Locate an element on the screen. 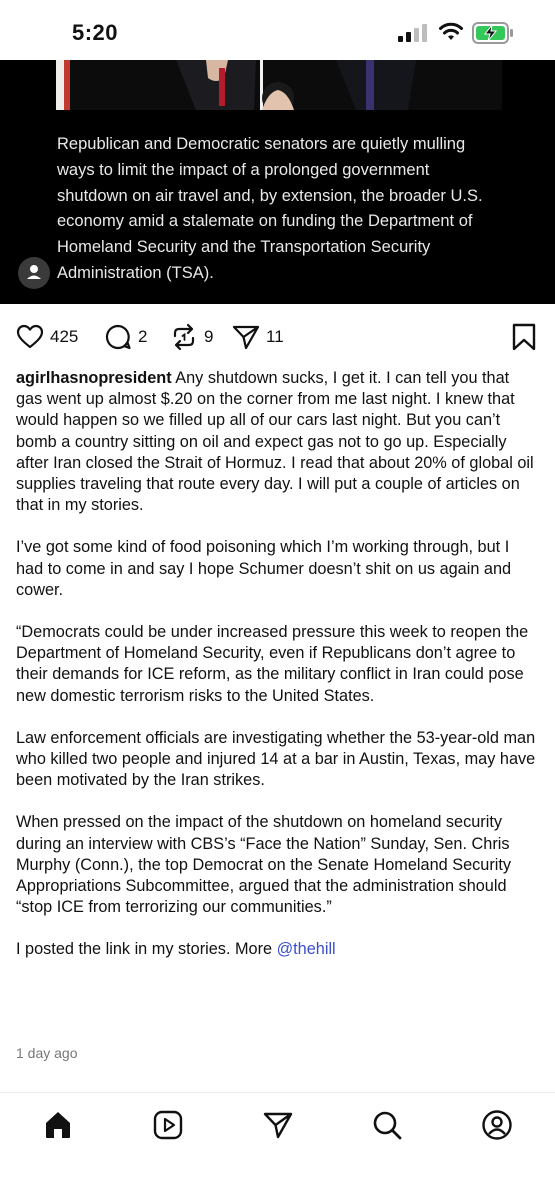 The image size is (555, 1200). person-icon is located at coordinates (34, 272).